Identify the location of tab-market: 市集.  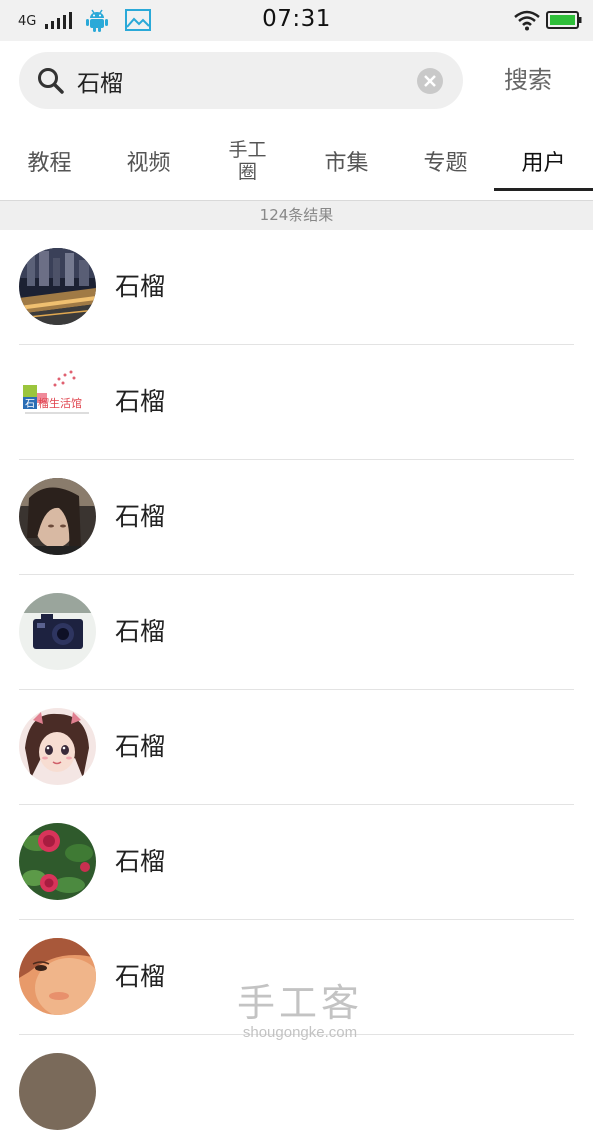
(346, 161).